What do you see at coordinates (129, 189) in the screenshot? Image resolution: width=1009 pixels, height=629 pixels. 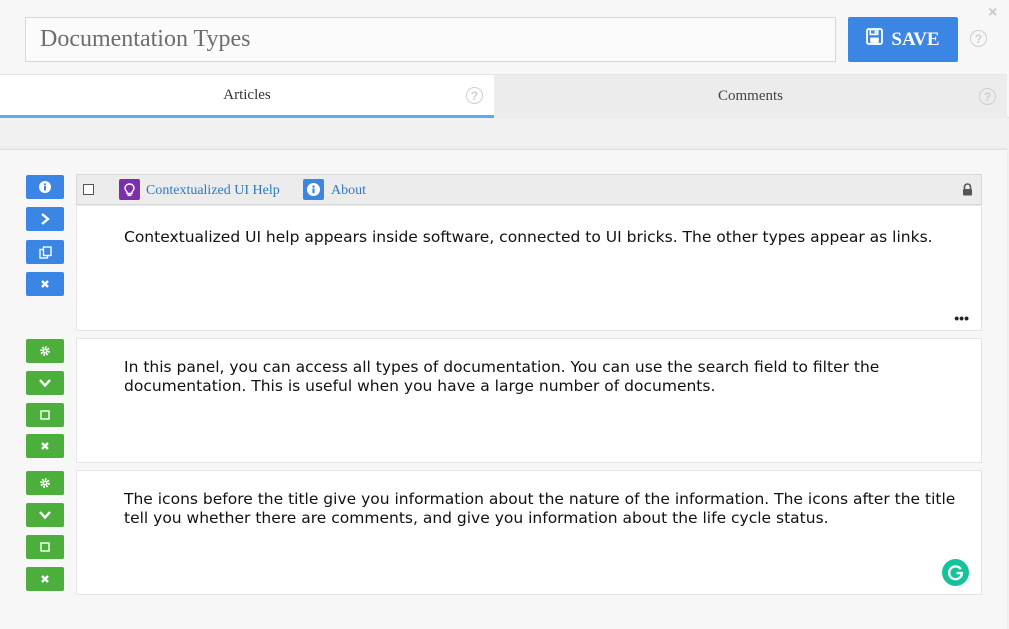 I see `lightbulb-icon` at bounding box center [129, 189].